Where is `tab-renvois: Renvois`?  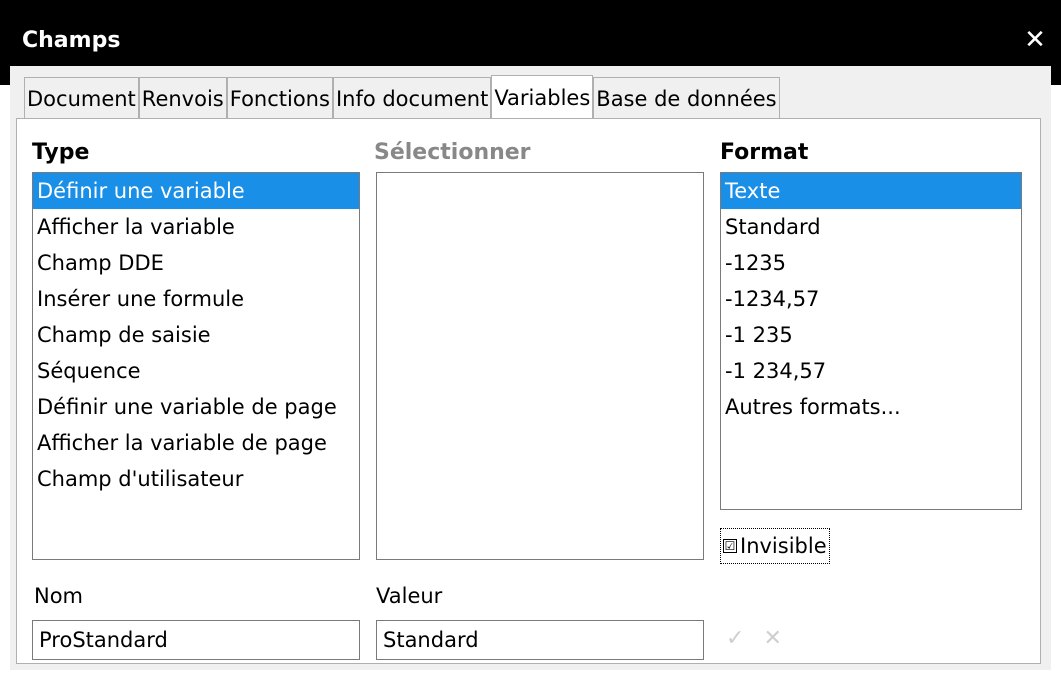
tab-renvois: Renvois is located at coordinates (182, 98).